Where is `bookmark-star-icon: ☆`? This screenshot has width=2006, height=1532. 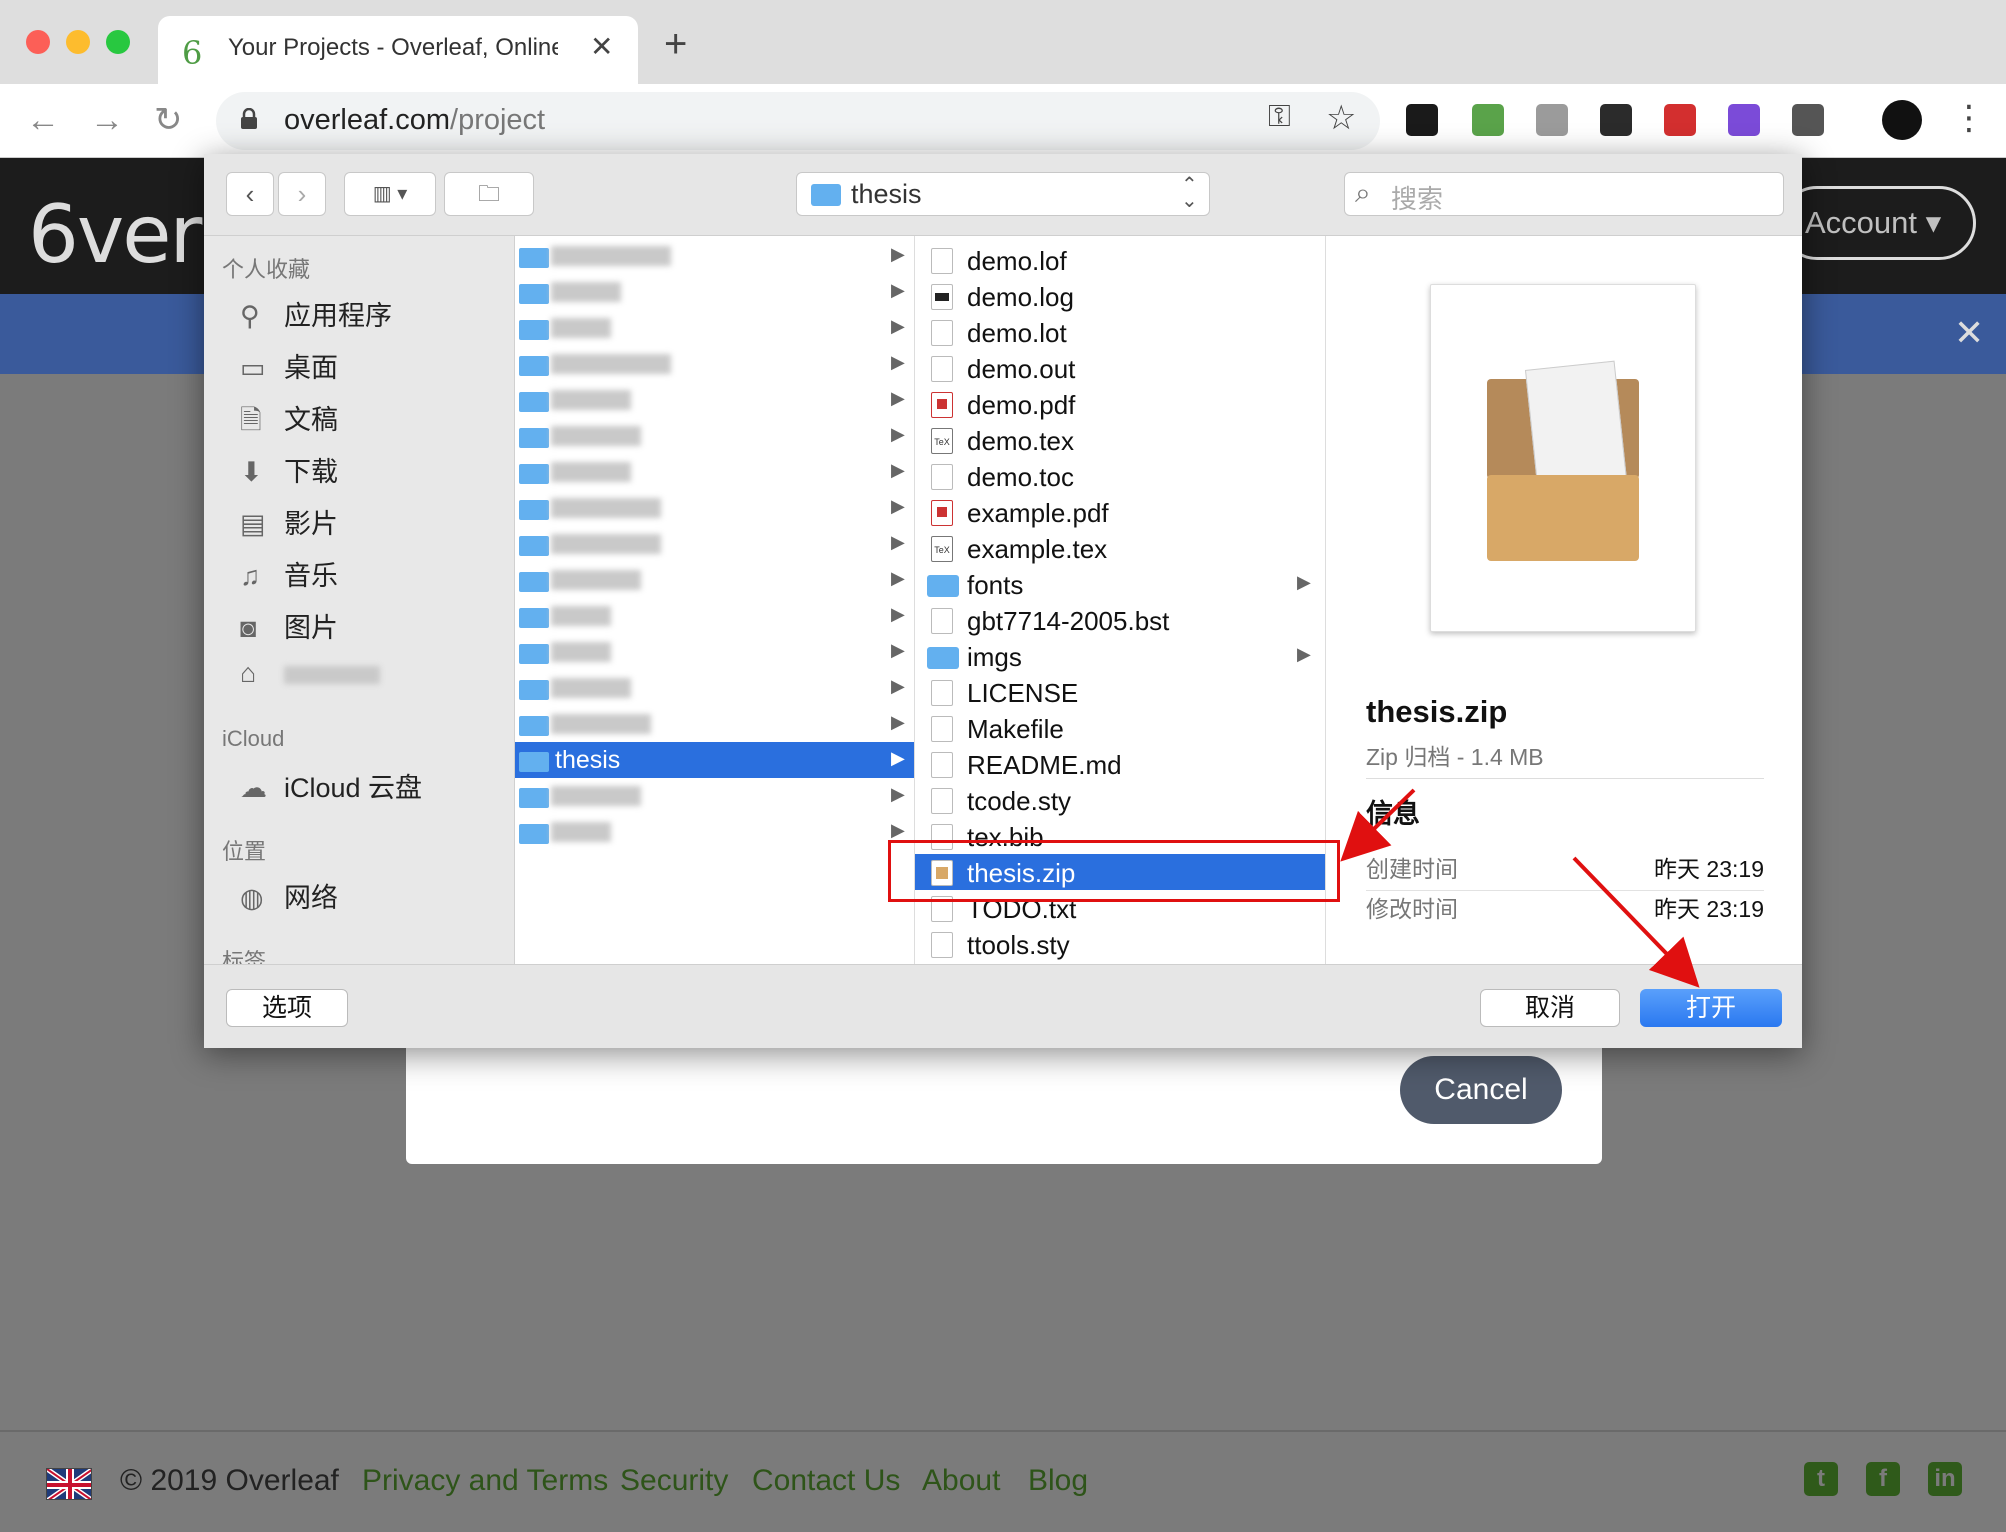 bookmark-star-icon: ☆ is located at coordinates (1341, 118).